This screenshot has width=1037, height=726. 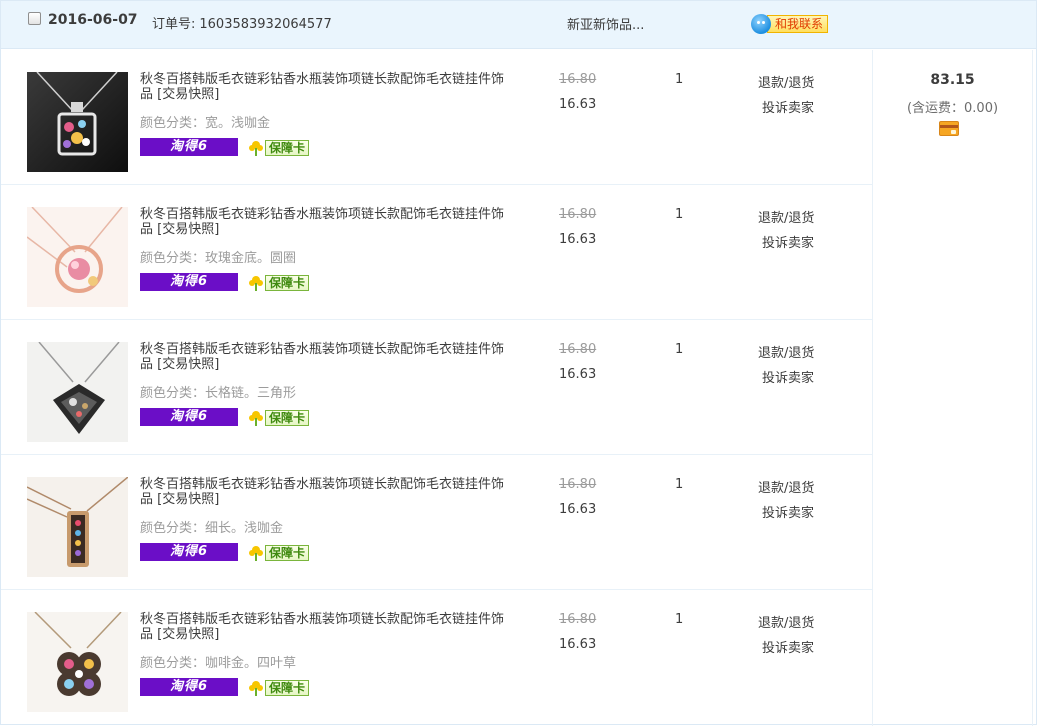 What do you see at coordinates (251, 663) in the screenshot?
I see `sku-value: 咖啡金。四叶草` at bounding box center [251, 663].